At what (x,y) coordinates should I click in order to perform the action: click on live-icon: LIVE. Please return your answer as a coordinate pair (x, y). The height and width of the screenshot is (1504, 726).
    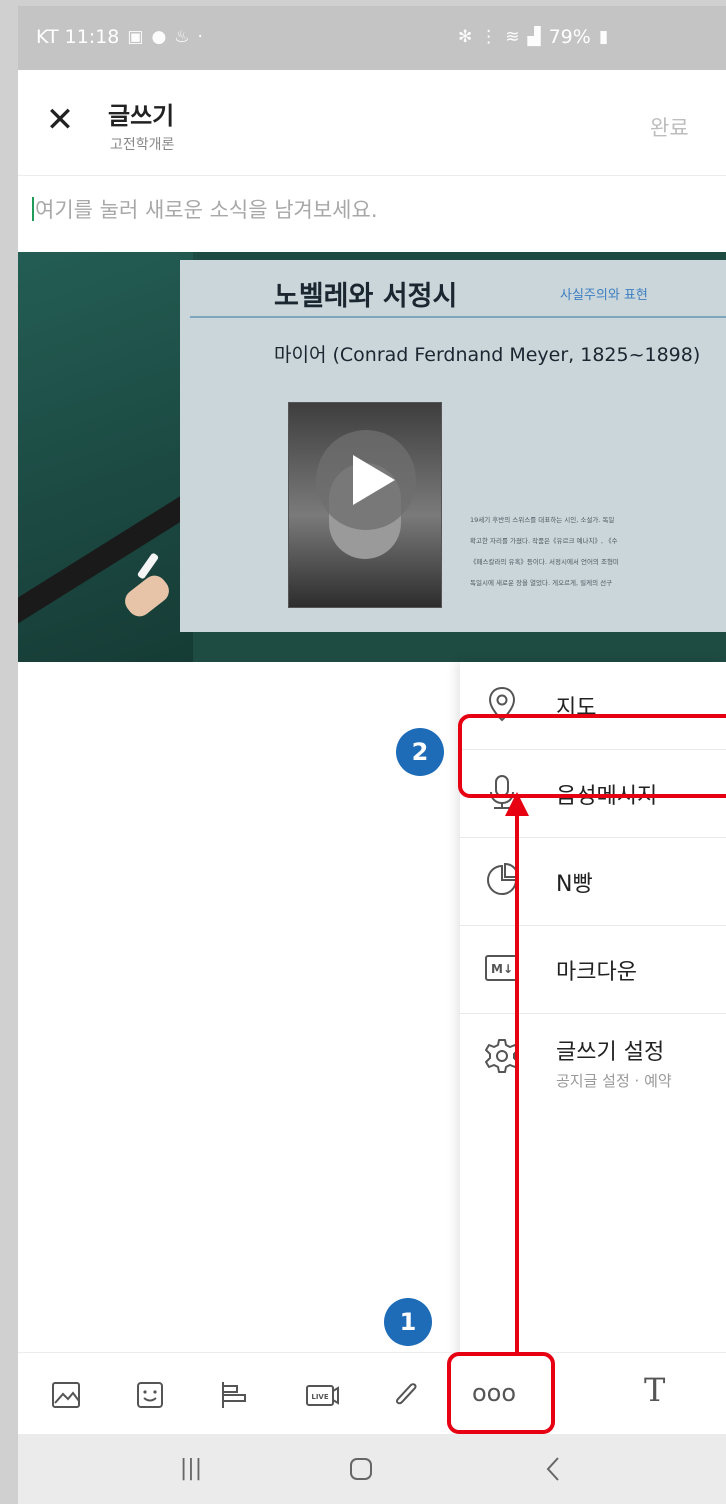
    Looking at the image, I should click on (322, 1395).